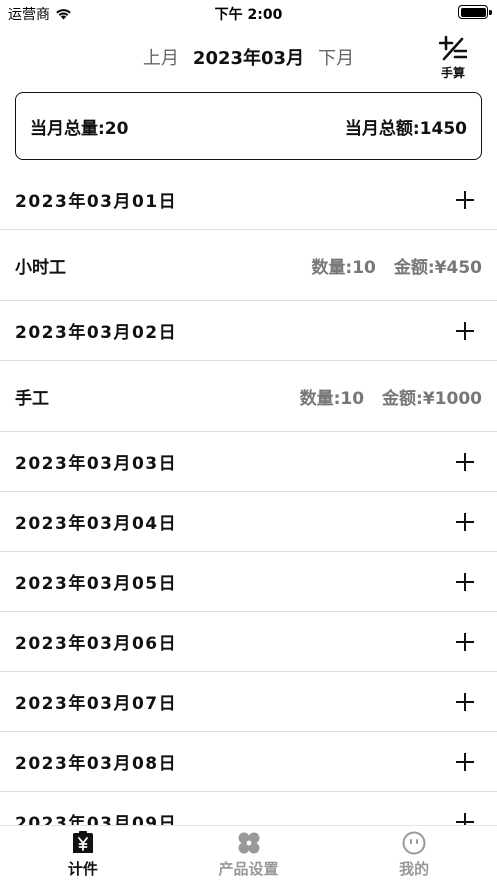 The image size is (497, 883). I want to click on manual-calc-button: 手算, so click(453, 57).